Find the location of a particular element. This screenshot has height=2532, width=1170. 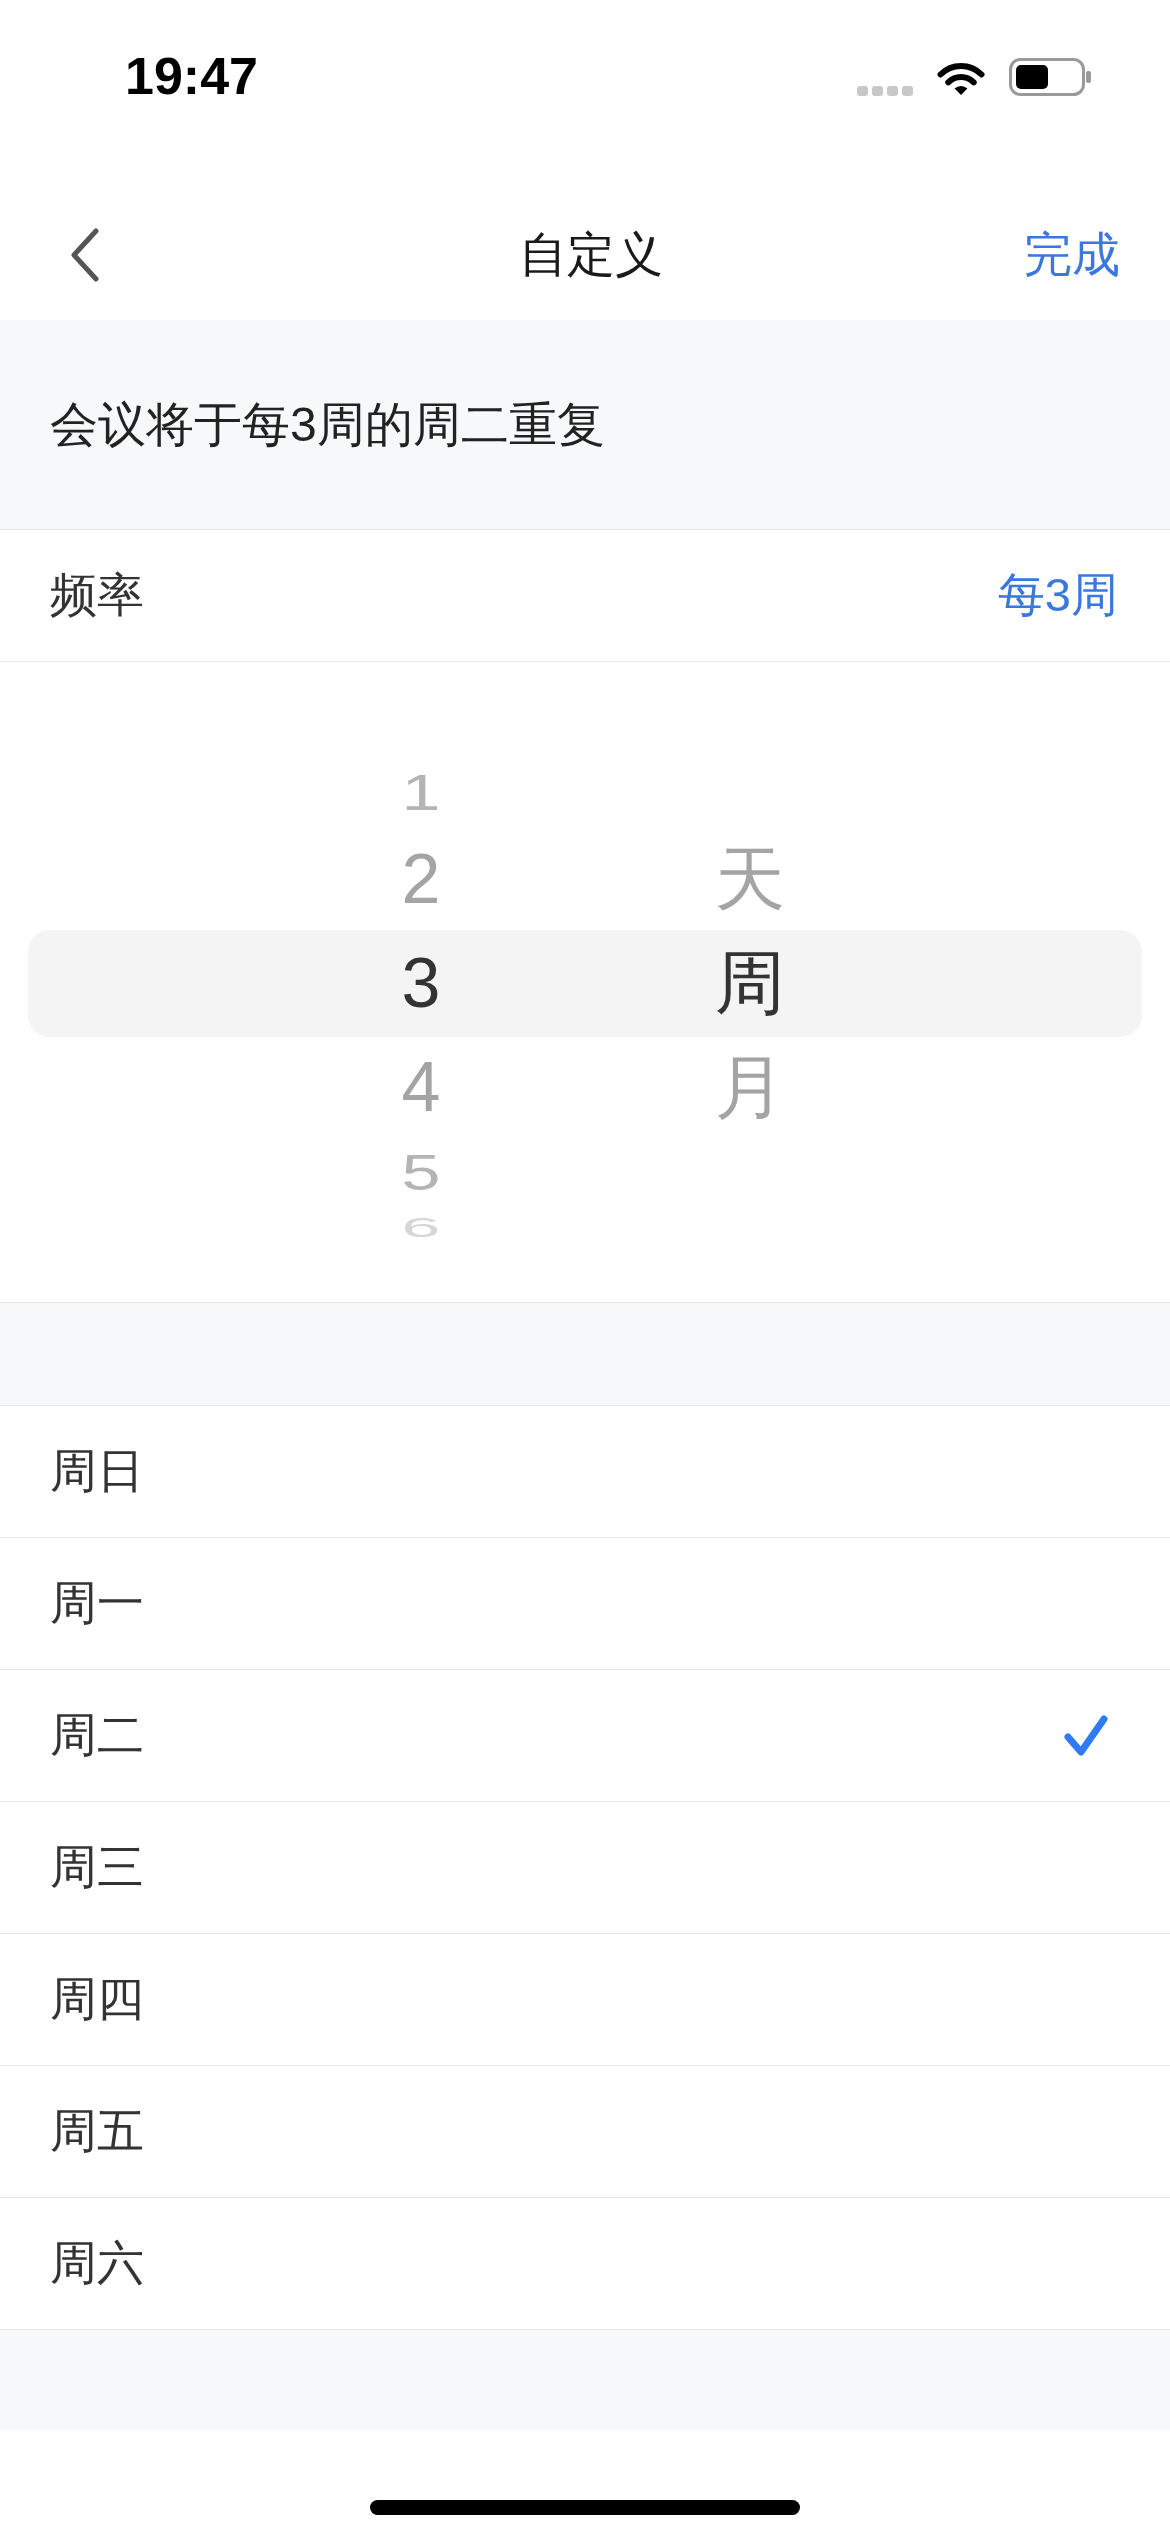

done-button: 完成 is located at coordinates (1072, 255).